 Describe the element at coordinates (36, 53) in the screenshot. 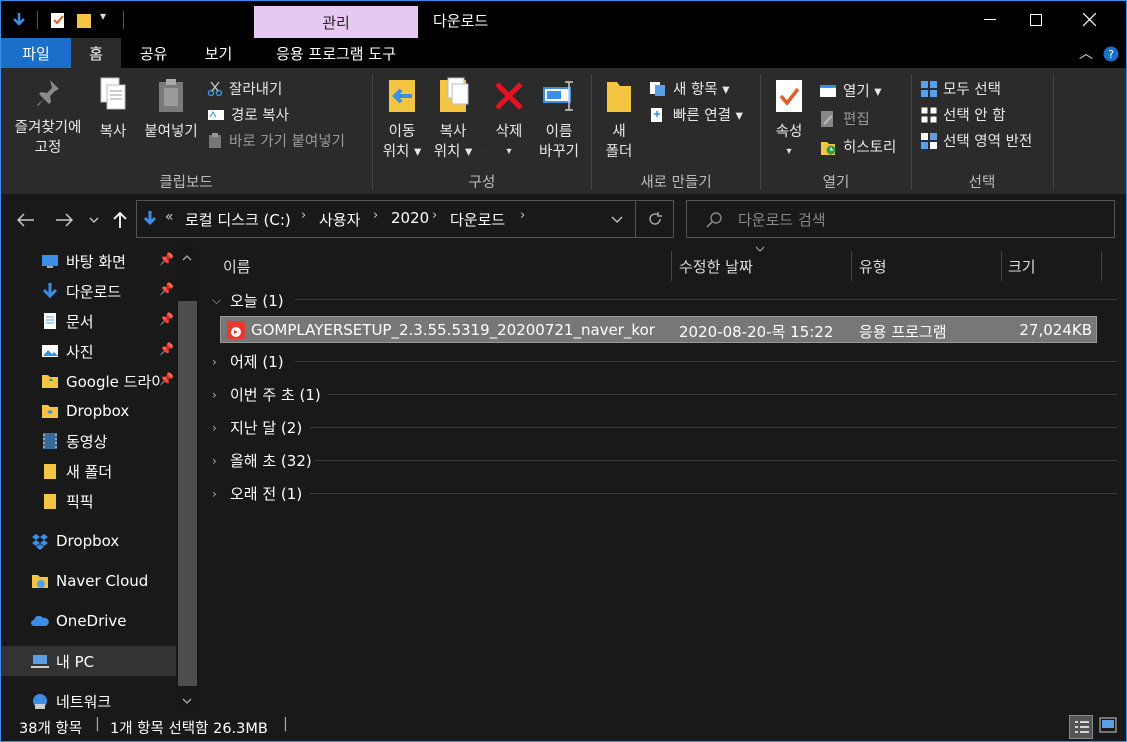

I see `tab-file: 파일` at that location.